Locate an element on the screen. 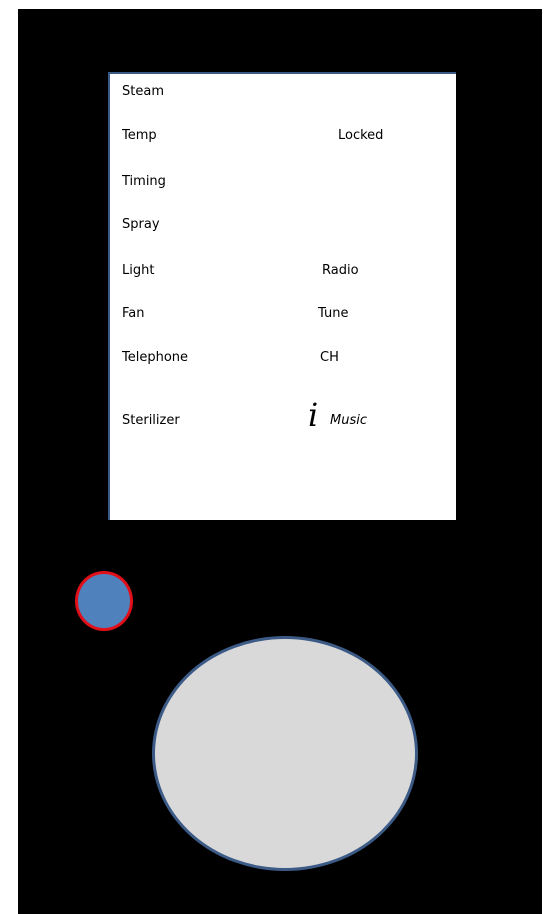 This screenshot has height=914, width=548. menu-item-radio: Radio is located at coordinates (340, 271).